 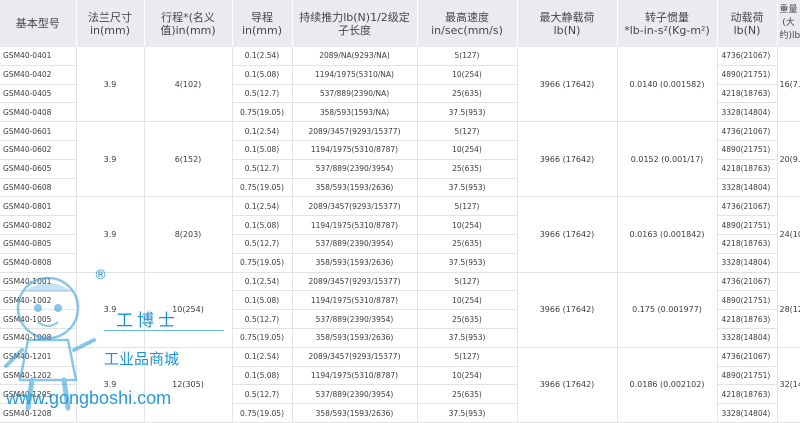 What do you see at coordinates (262, 23) in the screenshot?
I see `header-lead: 导程 in(mm)` at bounding box center [262, 23].